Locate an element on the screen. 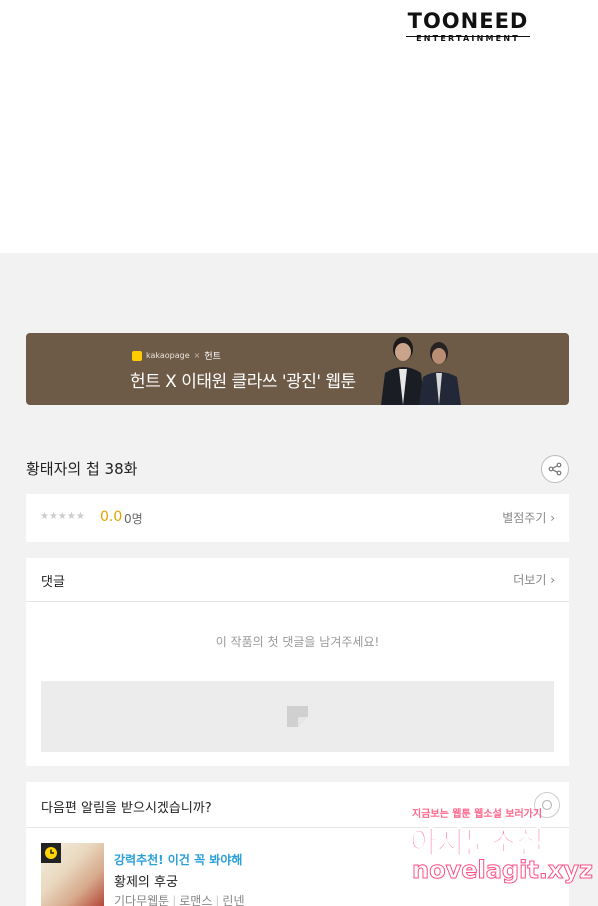 The height and width of the screenshot is (906, 598). rating-stars: ★★★★★ is located at coordinates (62, 516).